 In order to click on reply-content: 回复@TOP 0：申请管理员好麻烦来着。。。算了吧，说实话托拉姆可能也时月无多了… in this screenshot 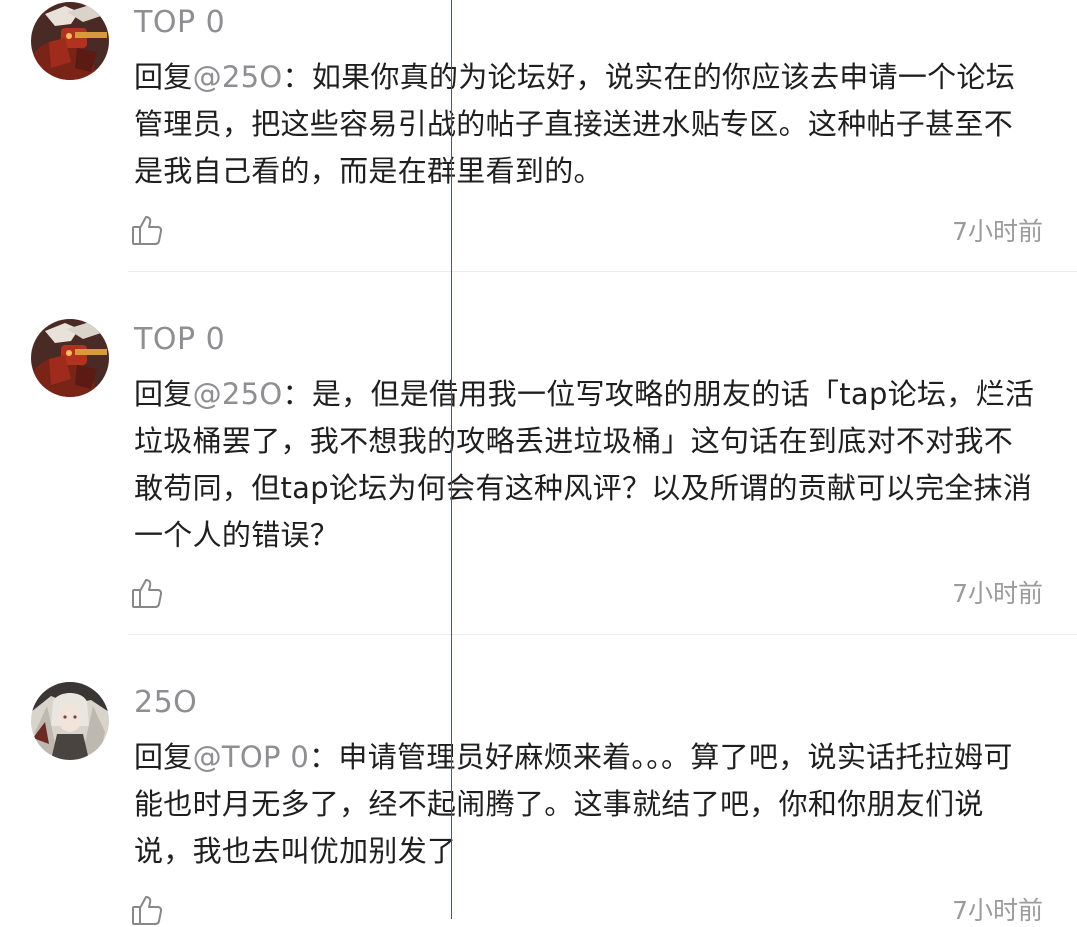, I will do `click(586, 804)`.